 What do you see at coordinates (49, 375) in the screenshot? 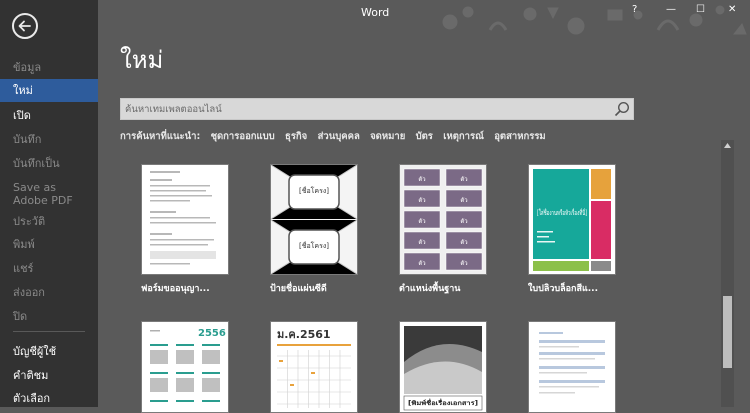
I see `nav-feedback: คำติชม` at bounding box center [49, 375].